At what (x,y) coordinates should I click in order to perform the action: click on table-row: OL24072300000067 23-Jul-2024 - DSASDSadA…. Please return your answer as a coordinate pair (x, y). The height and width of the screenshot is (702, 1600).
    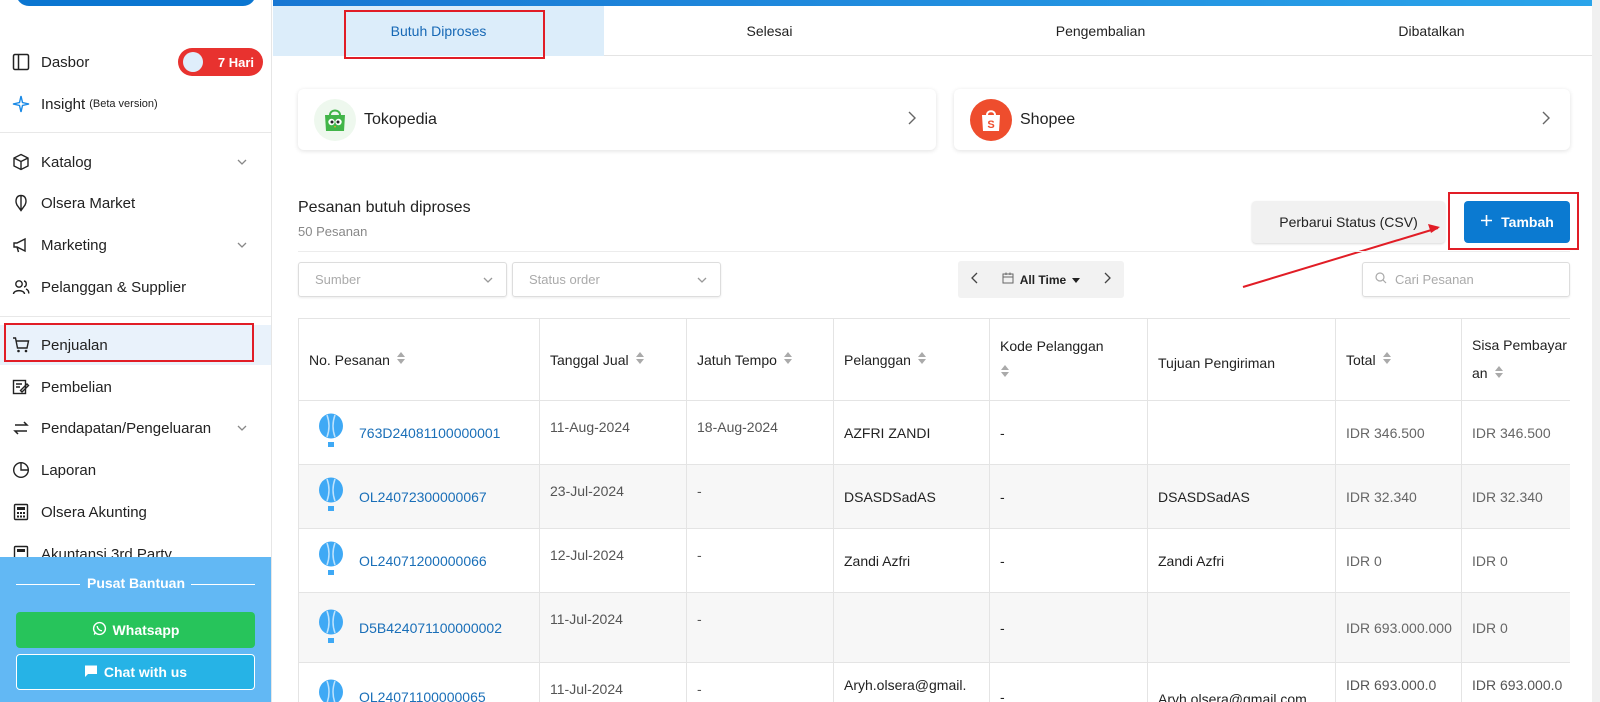
    Looking at the image, I should click on (934, 497).